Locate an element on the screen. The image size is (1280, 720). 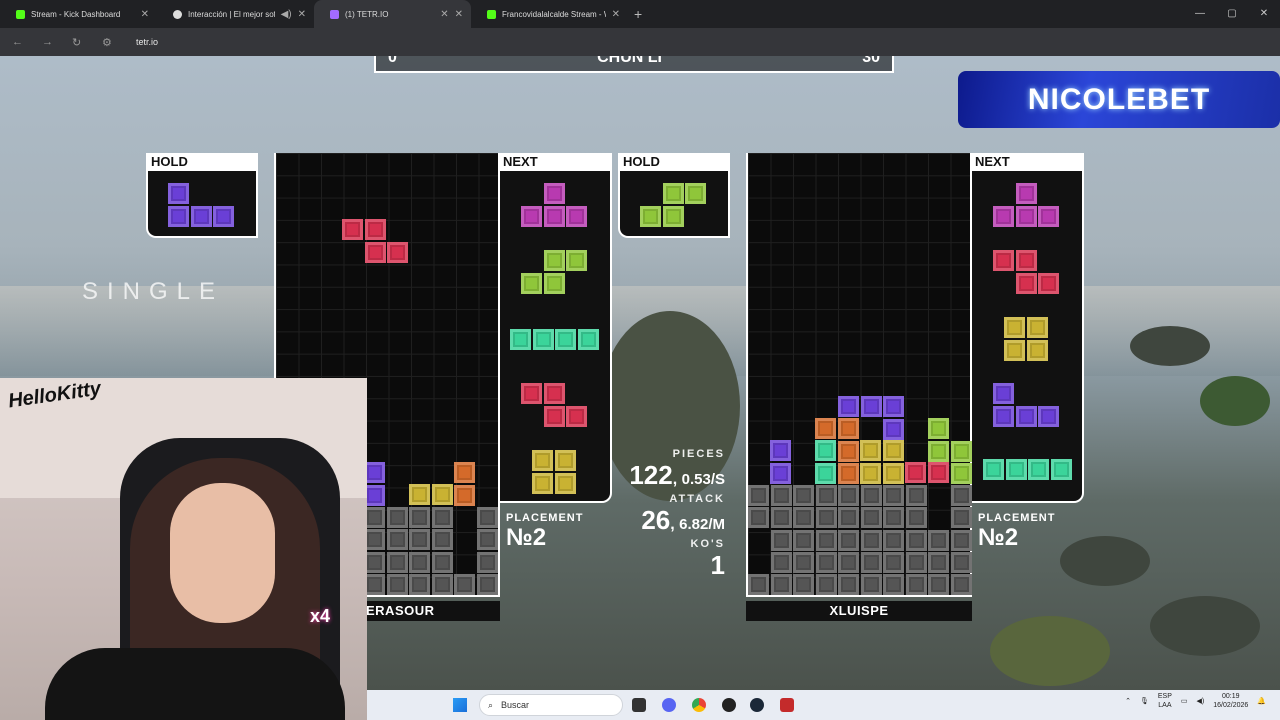
streamer-face is located at coordinates (222, 553).